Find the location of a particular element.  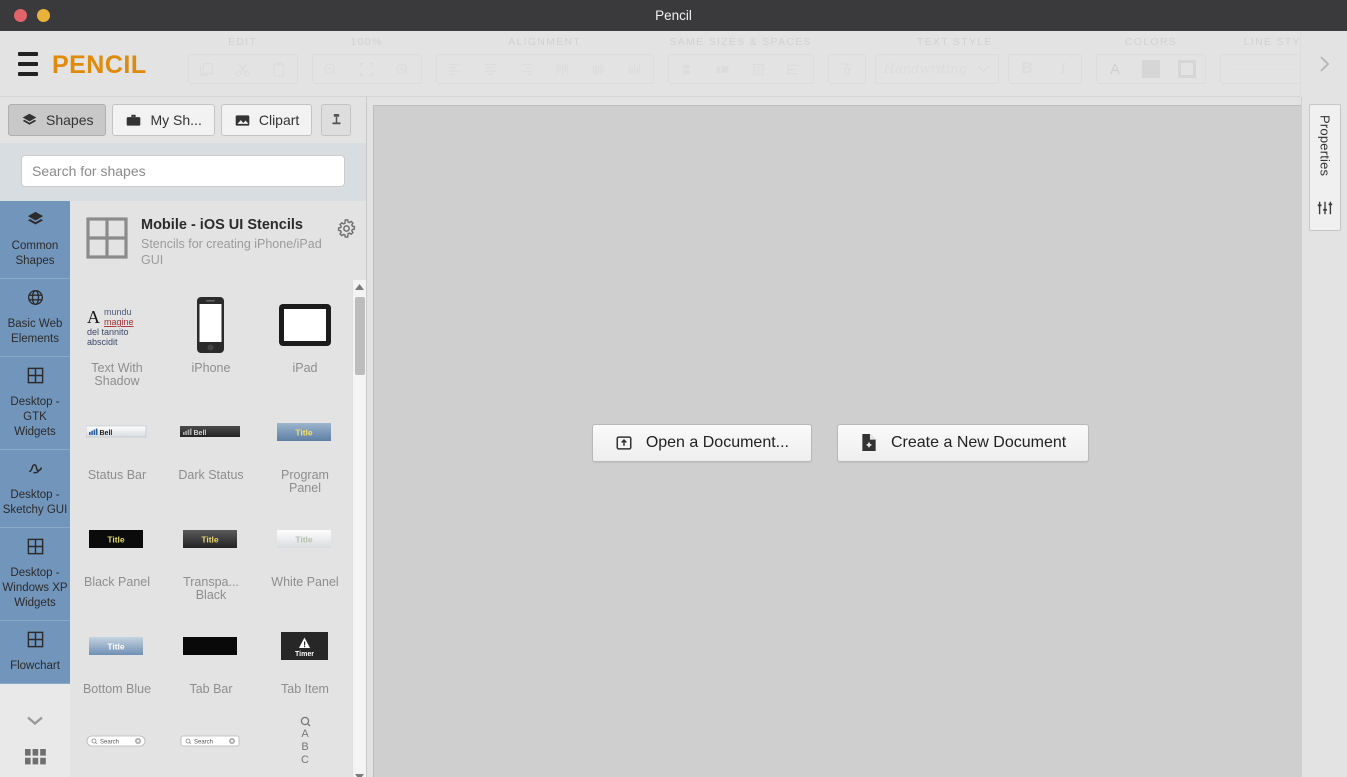

category-label: Flowchart is located at coordinates (35, 666).